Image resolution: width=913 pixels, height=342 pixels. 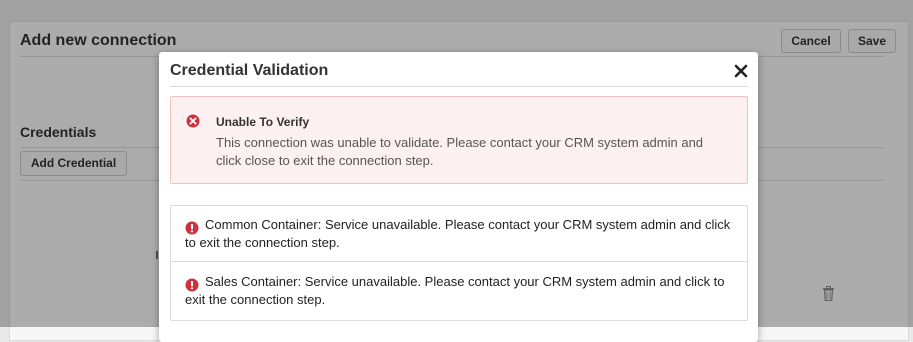 What do you see at coordinates (459, 86) in the screenshot?
I see `dialog-divider` at bounding box center [459, 86].